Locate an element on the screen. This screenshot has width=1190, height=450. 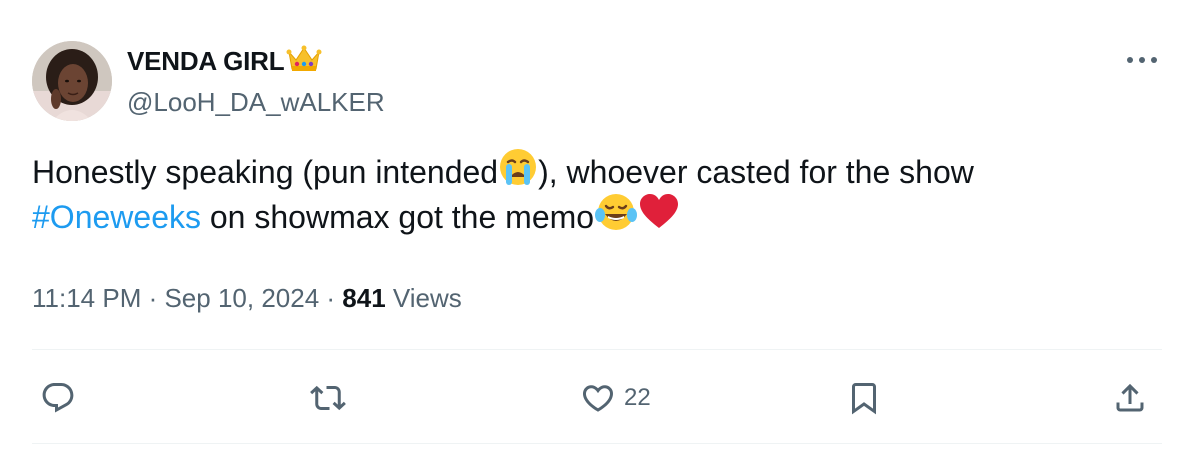
loudly-crying-face-emoji is located at coordinates (518, 173).